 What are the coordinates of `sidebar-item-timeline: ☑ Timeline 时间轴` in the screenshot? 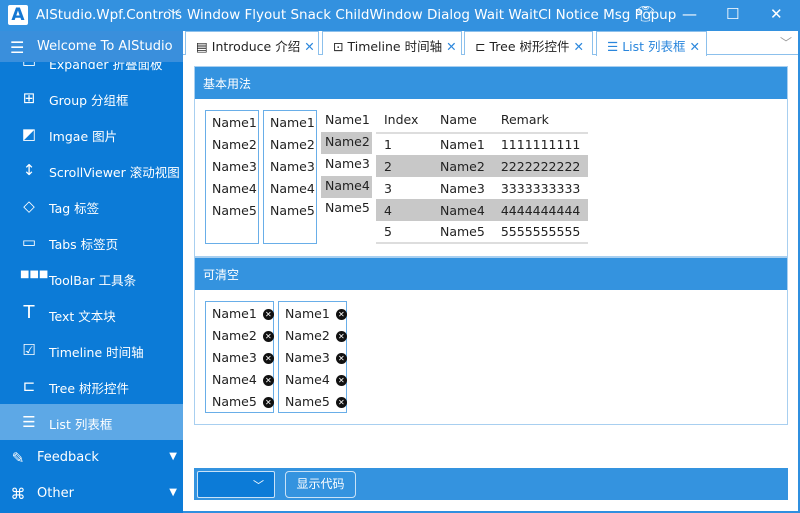 It's located at (91, 350).